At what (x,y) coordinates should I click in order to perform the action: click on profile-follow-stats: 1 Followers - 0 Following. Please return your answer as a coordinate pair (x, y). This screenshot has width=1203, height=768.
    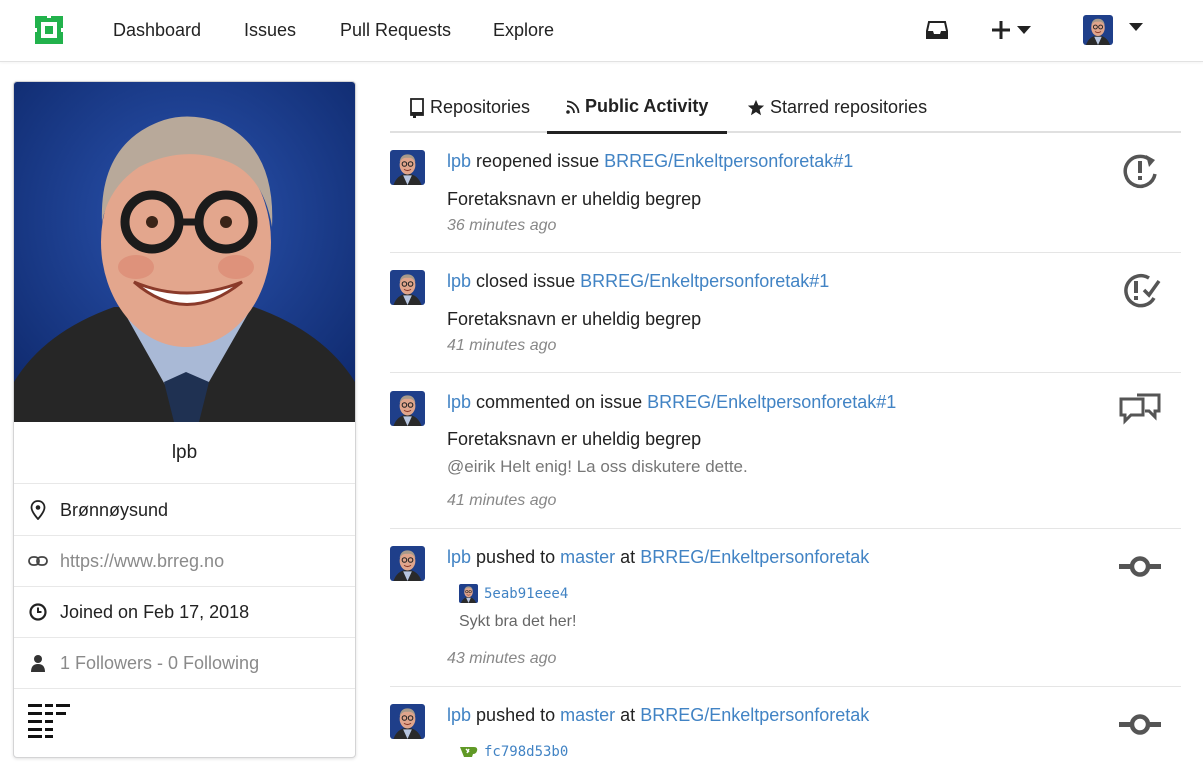
    Looking at the image, I should click on (184, 663).